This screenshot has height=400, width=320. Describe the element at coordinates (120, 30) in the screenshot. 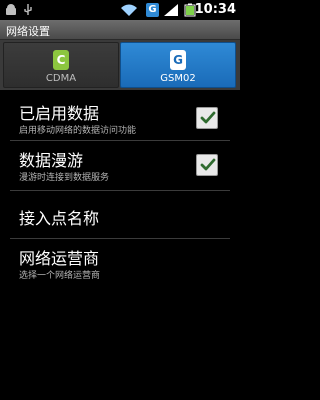

I see `title-bar: 网络设置` at that location.